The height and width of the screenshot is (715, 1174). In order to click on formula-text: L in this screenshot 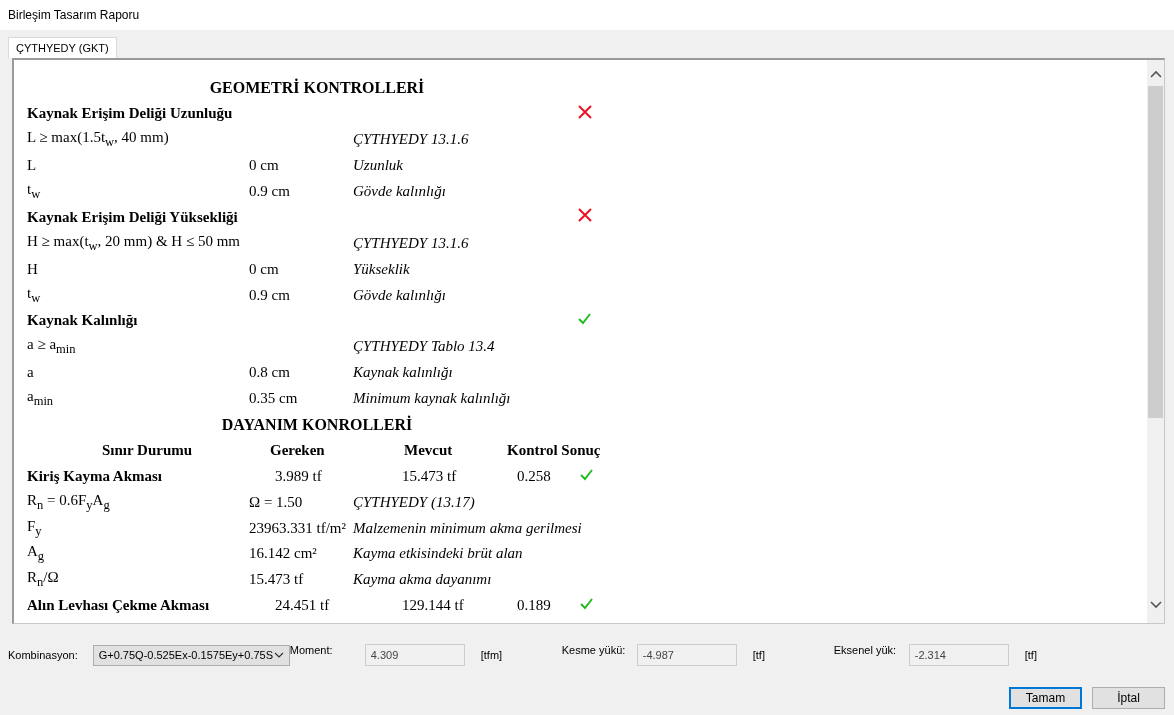, I will do `click(32, 166)`.